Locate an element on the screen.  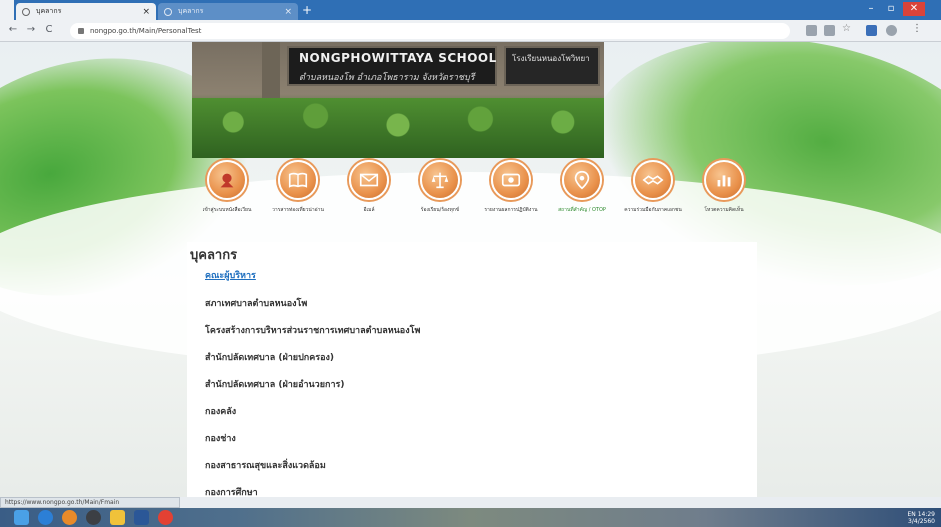
quick-link-email: อีเมล์ is located at coordinates (369, 187).